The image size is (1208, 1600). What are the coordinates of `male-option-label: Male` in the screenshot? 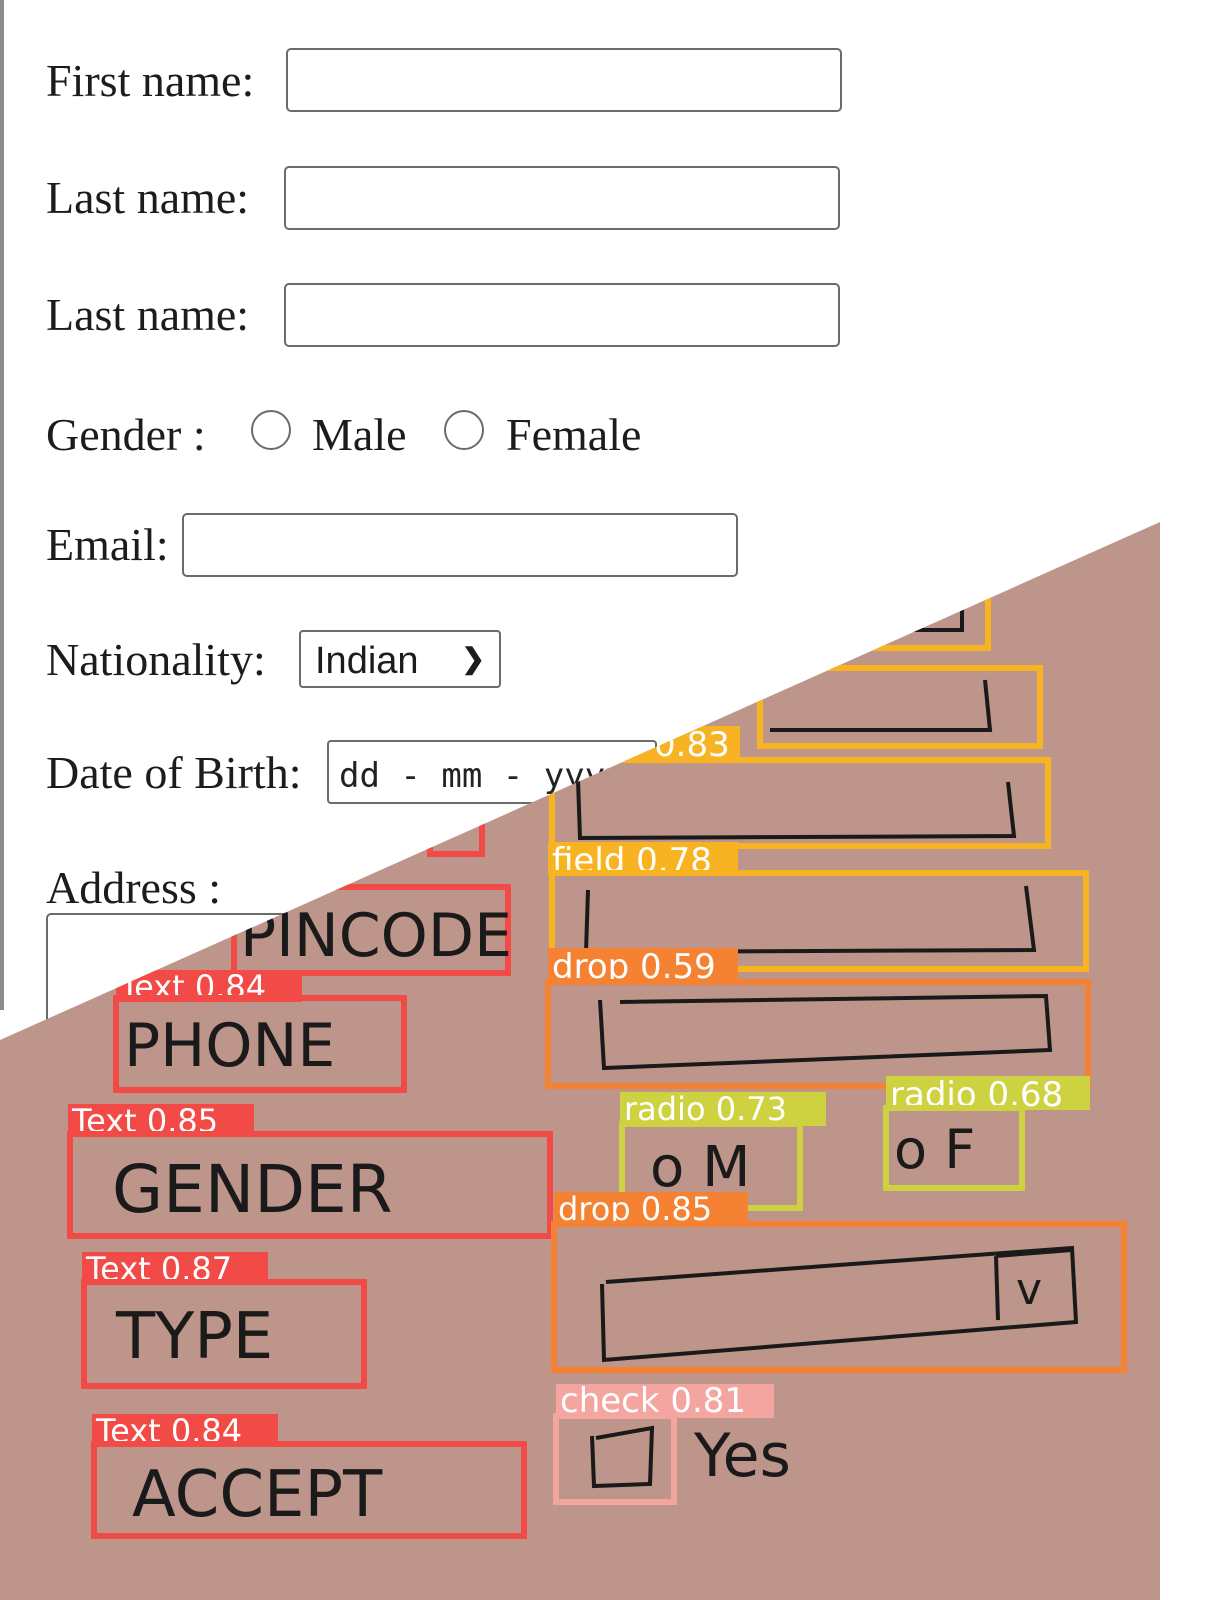 It's located at (359, 434).